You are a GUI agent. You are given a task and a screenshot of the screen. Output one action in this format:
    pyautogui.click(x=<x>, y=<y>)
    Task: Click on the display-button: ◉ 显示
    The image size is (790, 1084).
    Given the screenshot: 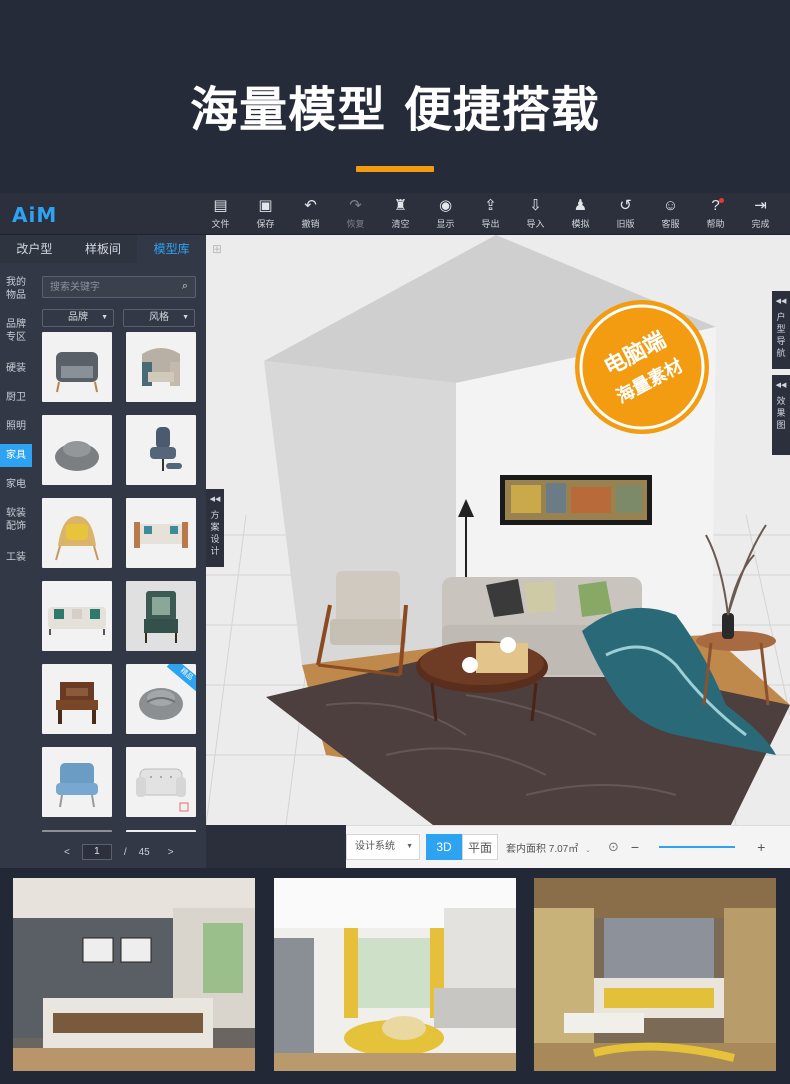 What is the action you would take?
    pyautogui.click(x=445, y=214)
    